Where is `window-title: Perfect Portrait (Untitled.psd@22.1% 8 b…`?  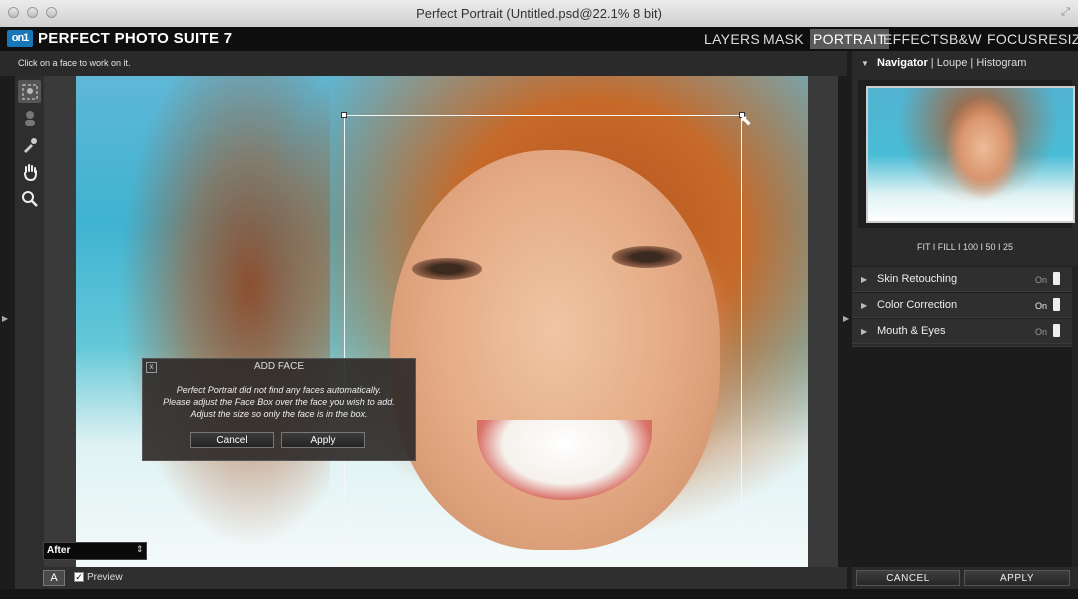
window-title: Perfect Portrait (Untitled.psd@22.1% 8 b… is located at coordinates (539, 13).